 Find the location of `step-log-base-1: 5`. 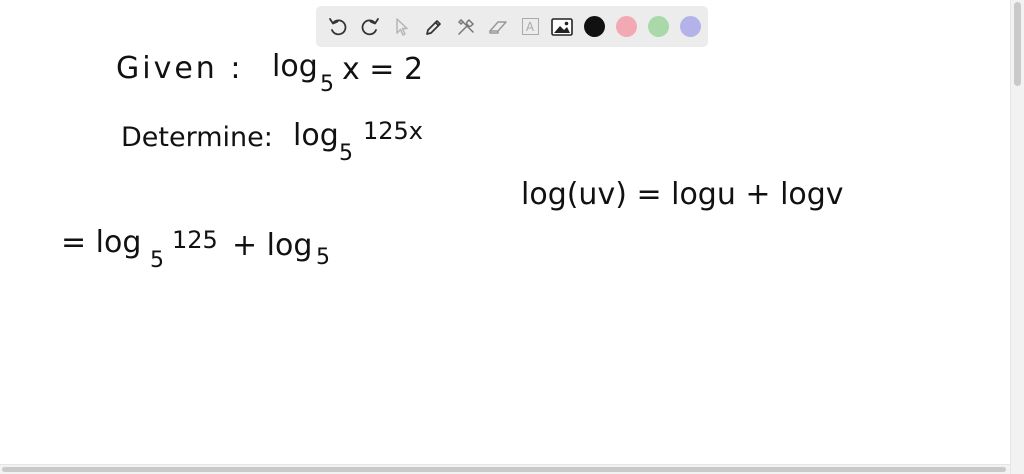

step-log-base-1: 5 is located at coordinates (157, 260).